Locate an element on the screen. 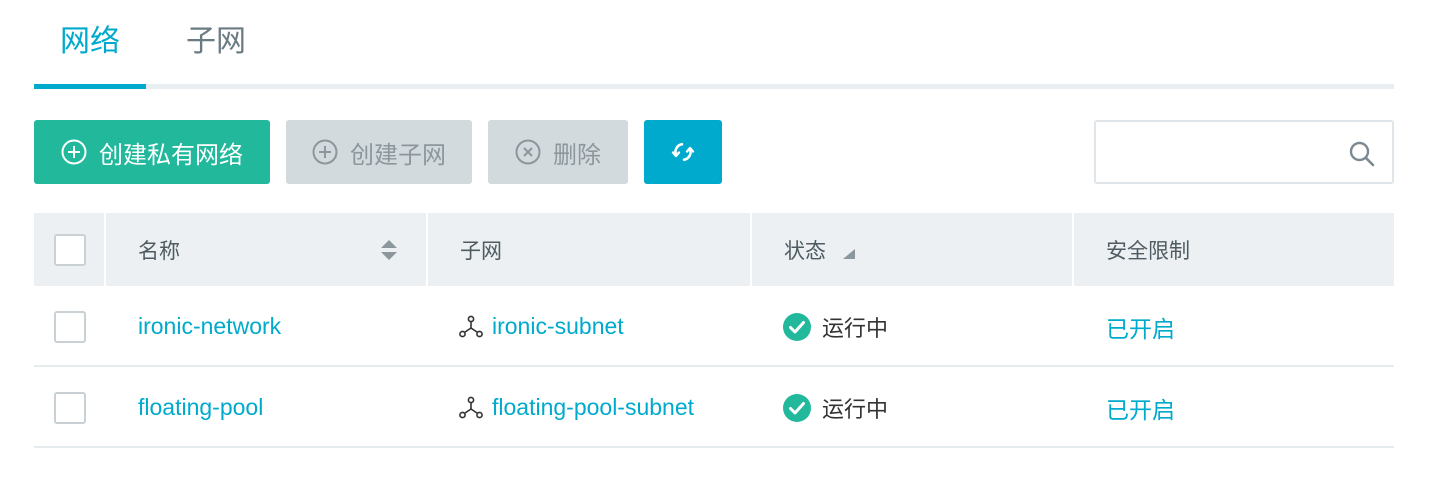 This screenshot has width=1430, height=496. subnet-link: ironic-subnet is located at coordinates (558, 326).